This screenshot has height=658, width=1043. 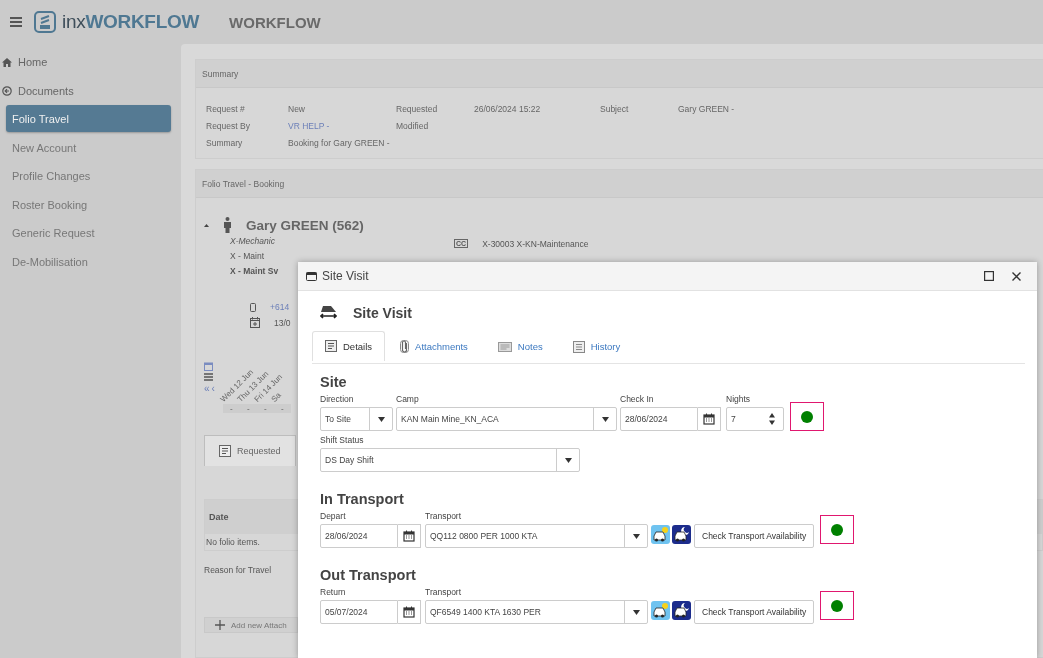 What do you see at coordinates (247, 256) in the screenshot?
I see `department: X - Maint` at bounding box center [247, 256].